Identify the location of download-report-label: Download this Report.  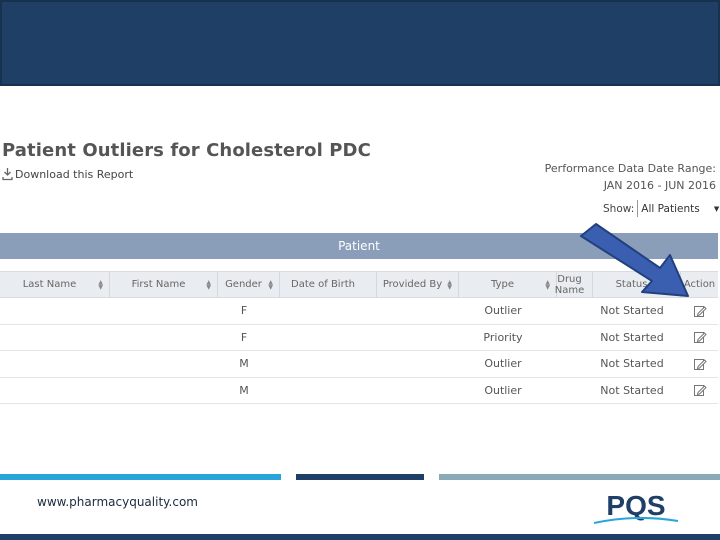
(74, 174).